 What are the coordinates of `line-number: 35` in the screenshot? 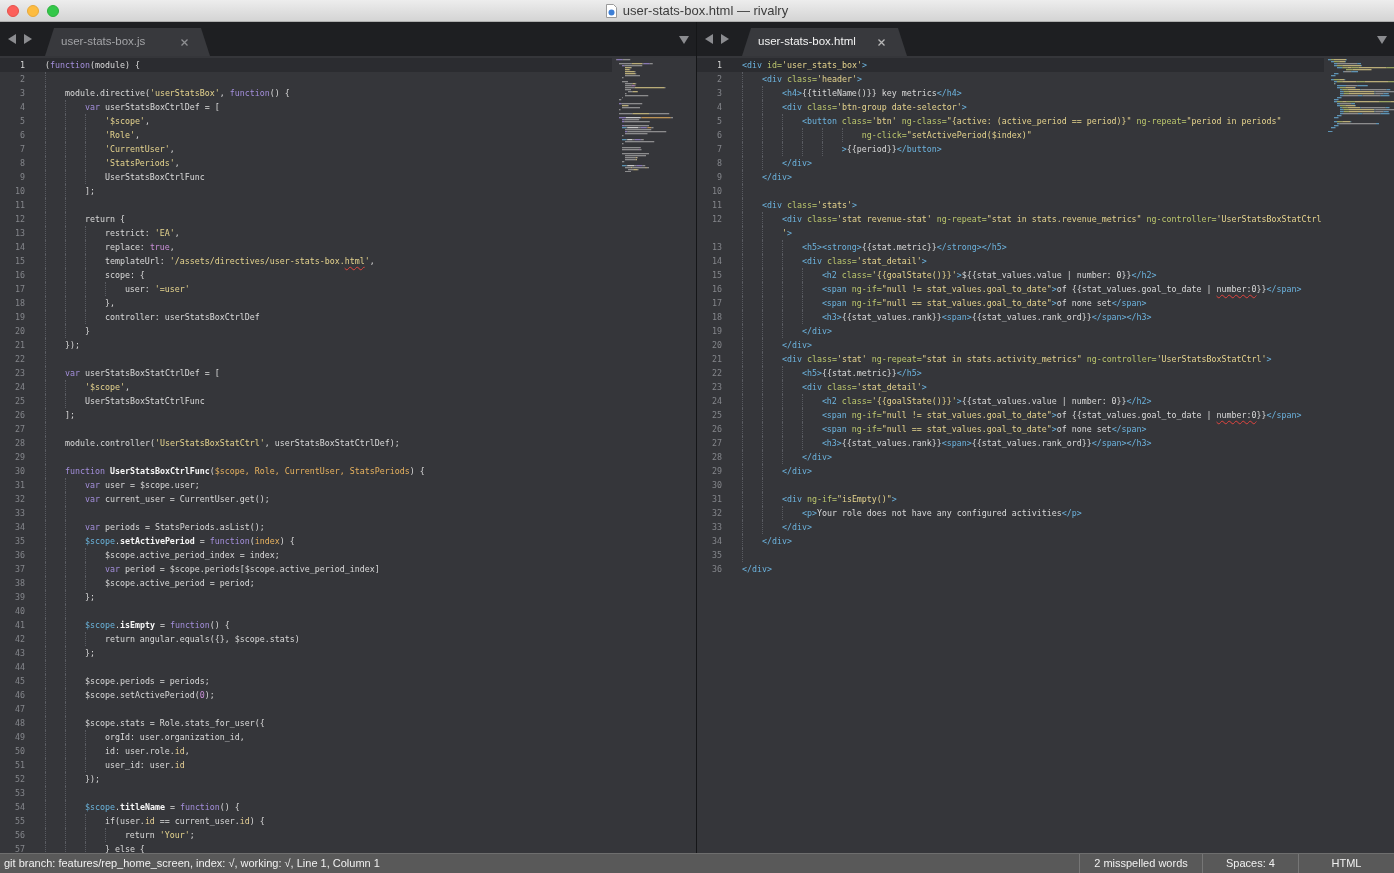 It's located at (716, 555).